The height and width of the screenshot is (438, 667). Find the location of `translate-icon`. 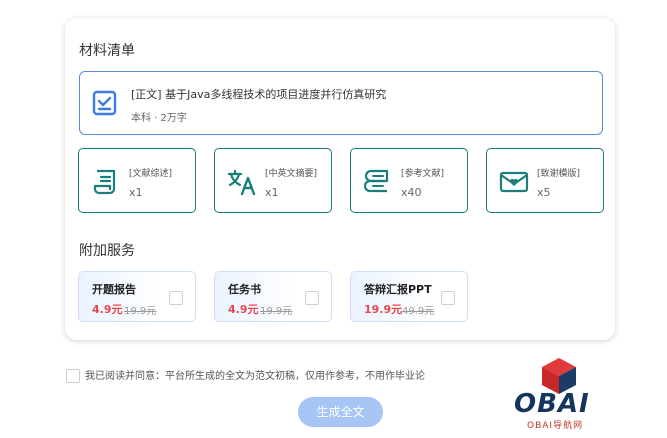

translate-icon is located at coordinates (241, 182).